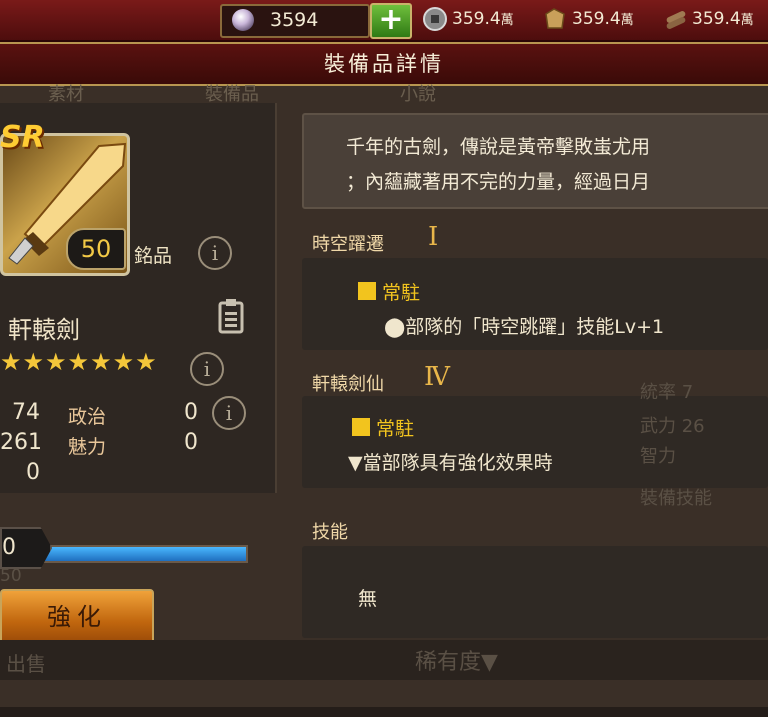  I want to click on dialog-title: 裝備品詳情, so click(384, 64).